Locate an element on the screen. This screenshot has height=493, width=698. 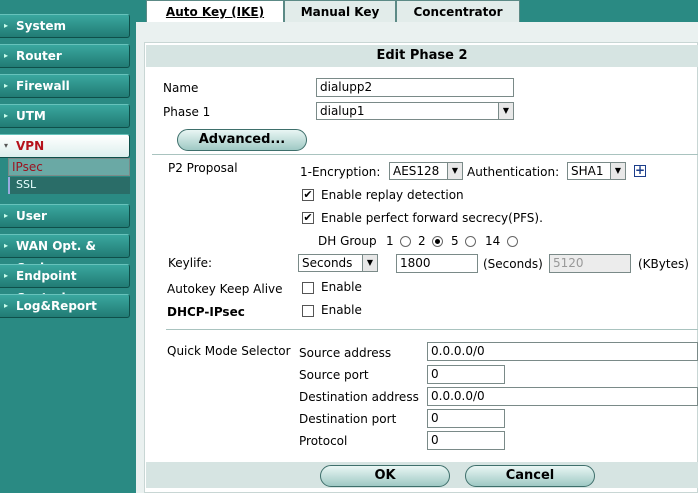
autokey-checkbox is located at coordinates (308, 288).